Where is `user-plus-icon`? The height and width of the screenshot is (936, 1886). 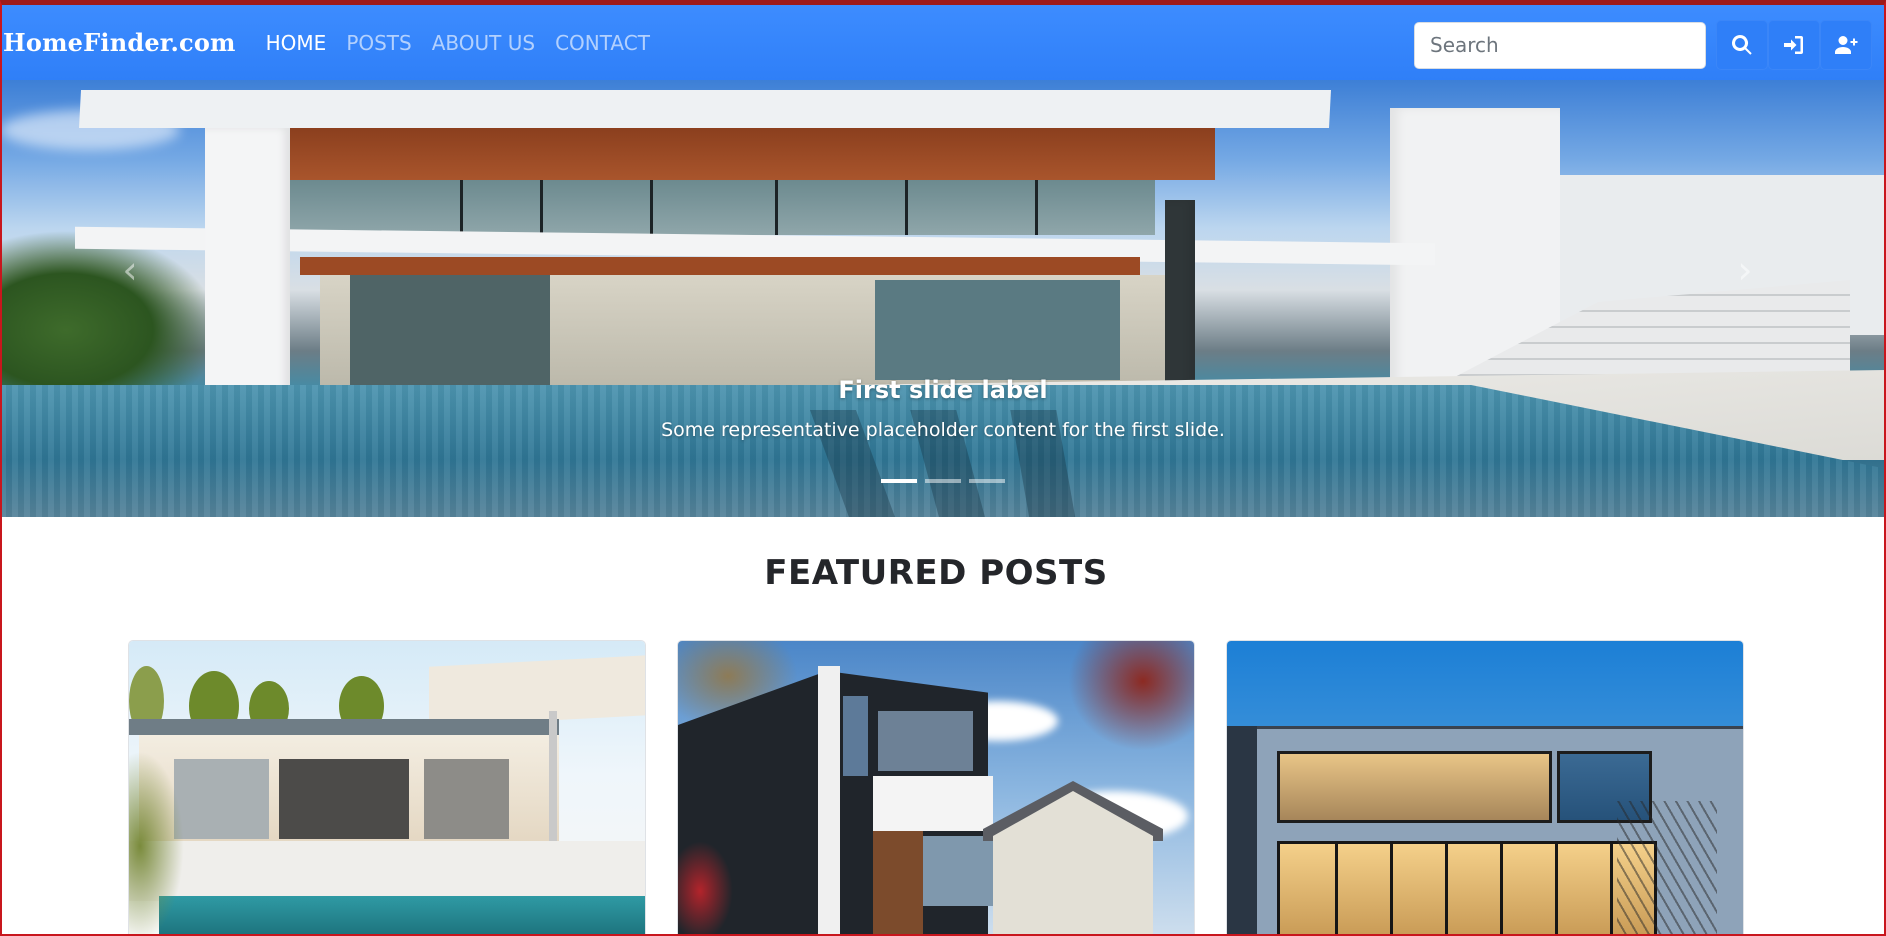
user-plus-icon is located at coordinates (1846, 45).